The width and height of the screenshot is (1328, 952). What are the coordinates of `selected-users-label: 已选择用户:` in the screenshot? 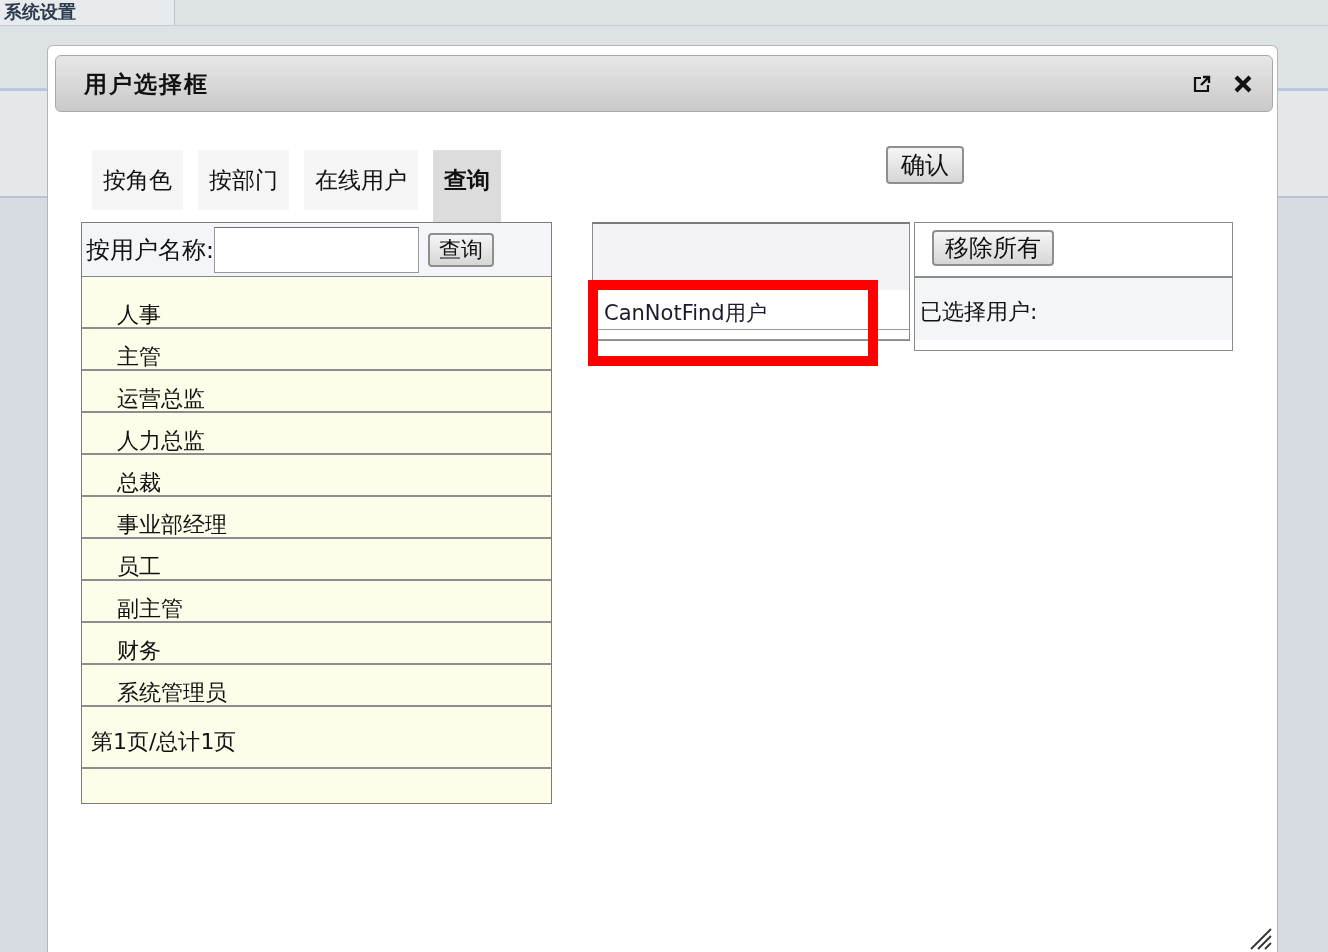 It's located at (979, 312).